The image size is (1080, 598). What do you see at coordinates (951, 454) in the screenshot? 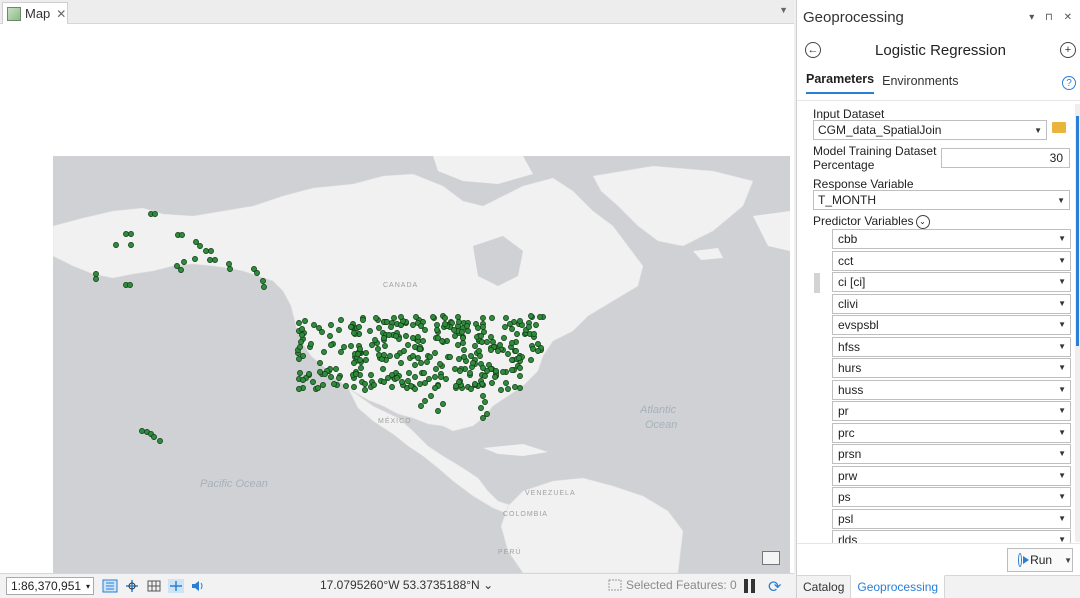
I see `predictor-select: prsn ▼` at bounding box center [951, 454].